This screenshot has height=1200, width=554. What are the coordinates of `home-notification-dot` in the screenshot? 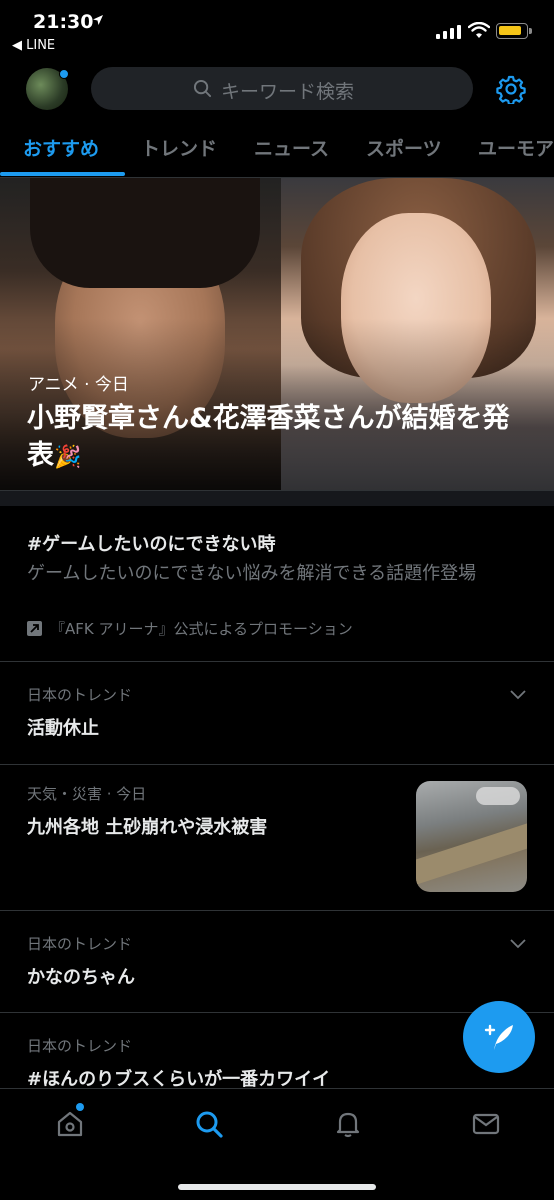 It's located at (80, 1107).